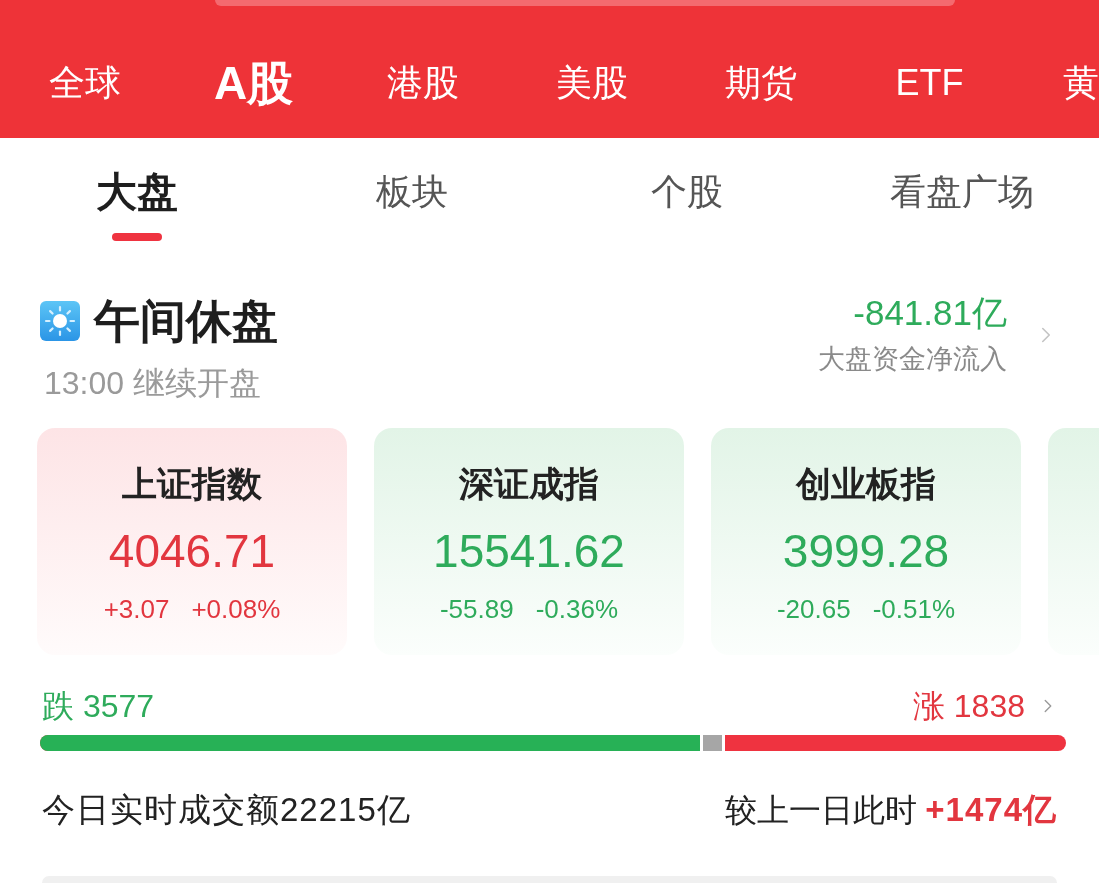 This screenshot has height=883, width=1099. Describe the element at coordinates (476, 609) in the screenshot. I see `index-change: -55.89` at that location.